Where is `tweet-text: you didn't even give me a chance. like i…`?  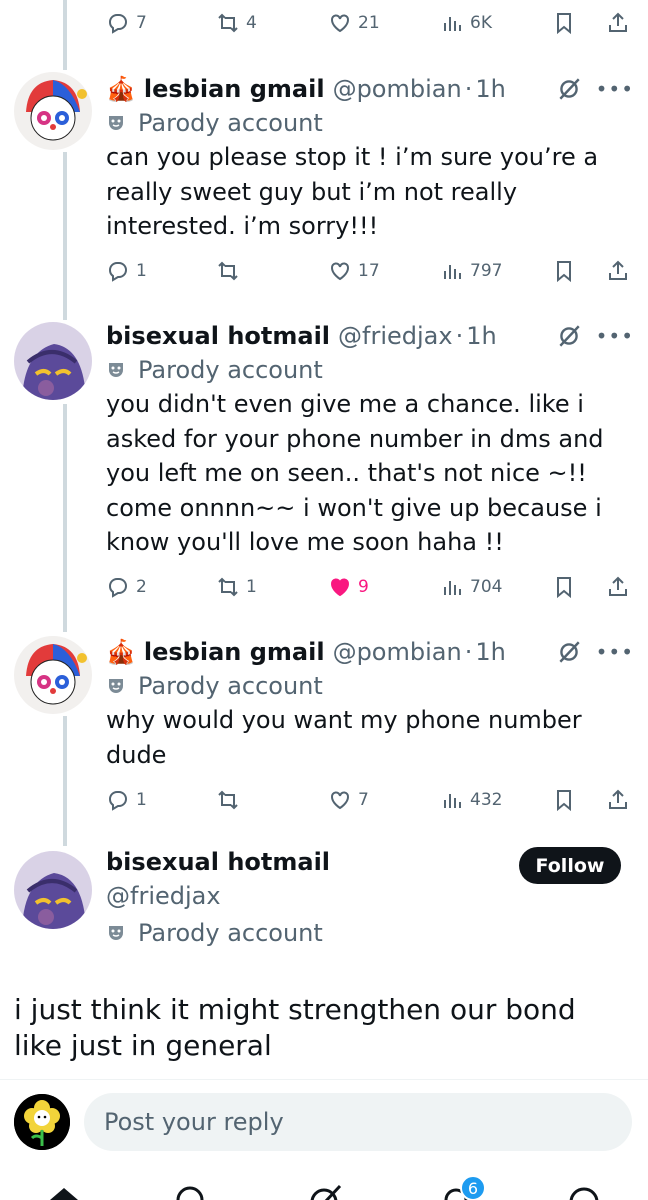 tweet-text: you didn't even give me a chance. like i… is located at coordinates (355, 473).